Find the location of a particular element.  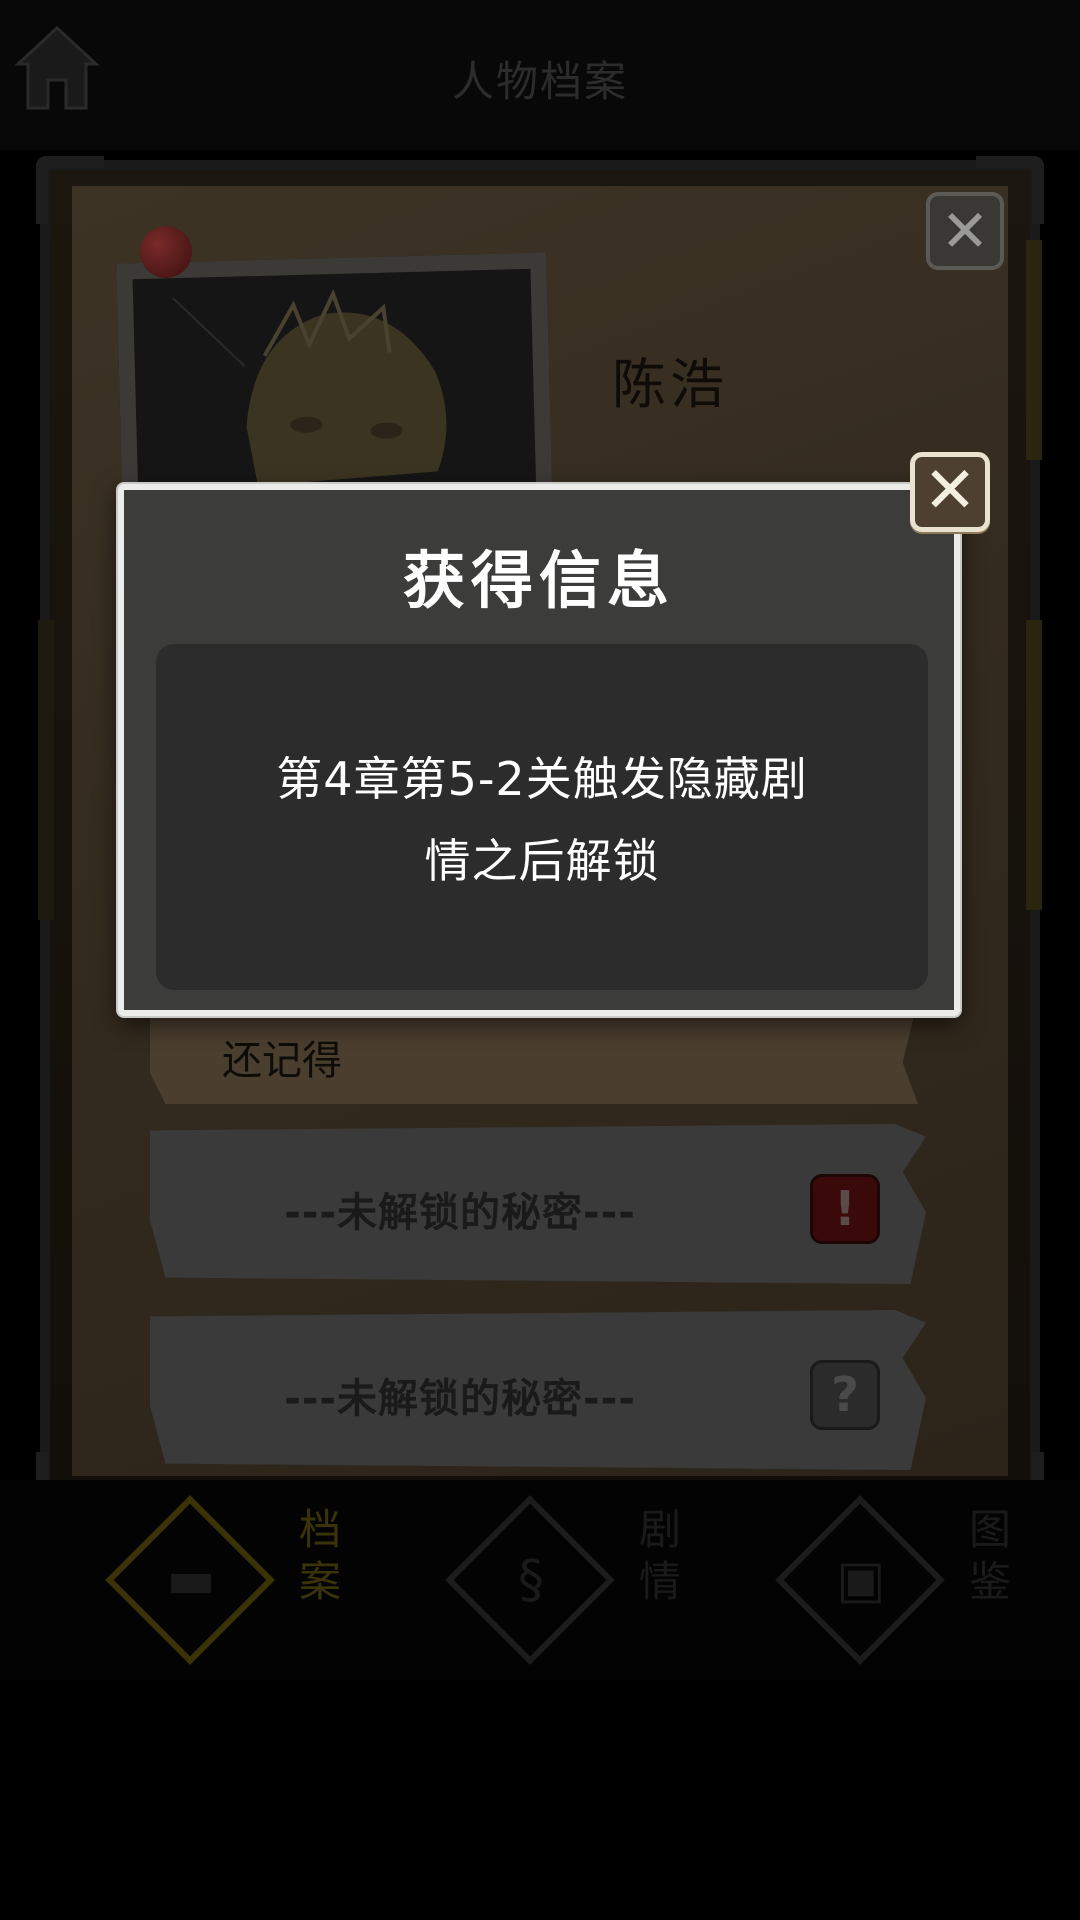

nav-tab-gallery: ▣ 图鉴 is located at coordinates (890, 1580).